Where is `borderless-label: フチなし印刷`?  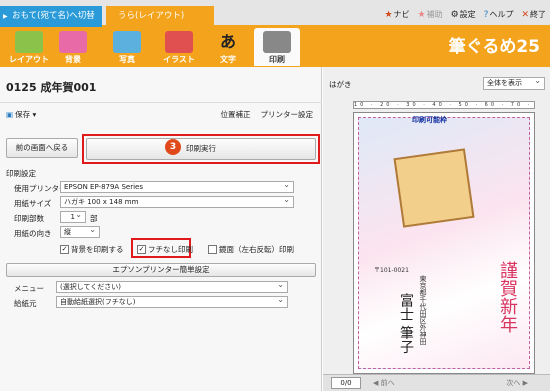 borderless-label: フチなし印刷 is located at coordinates (170, 249).